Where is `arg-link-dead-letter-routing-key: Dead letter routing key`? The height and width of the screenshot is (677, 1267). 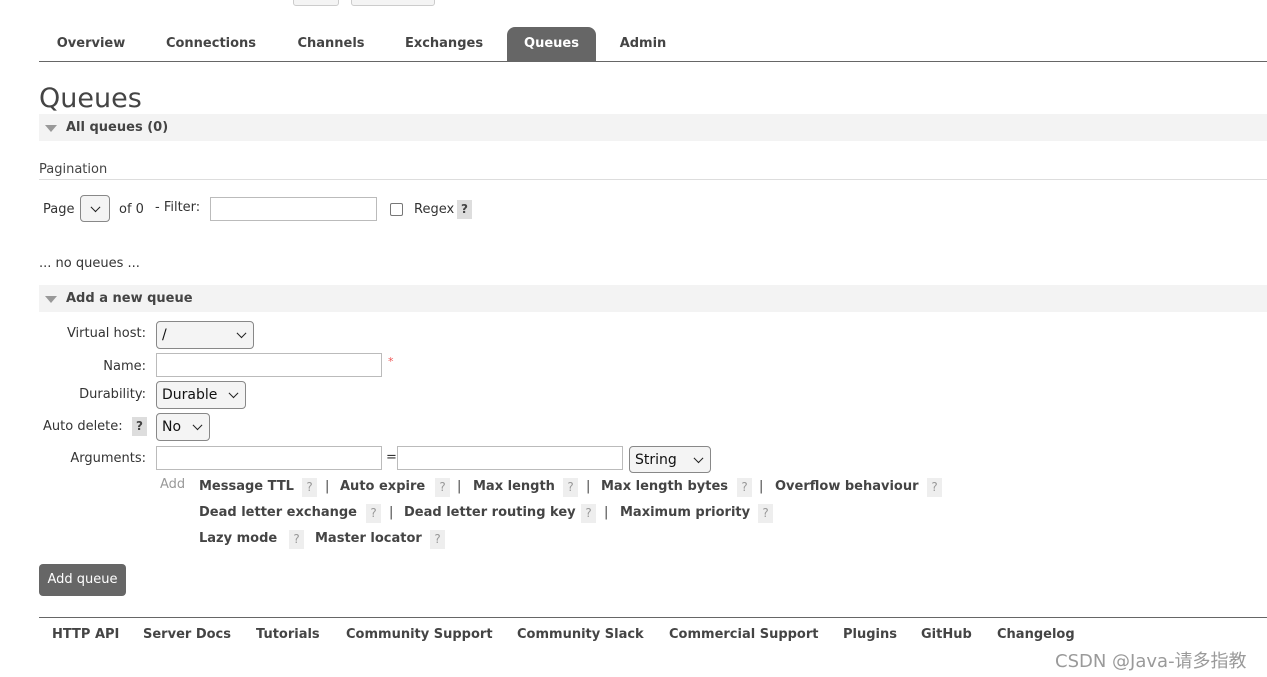 arg-link-dead-letter-routing-key: Dead letter routing key is located at coordinates (490, 512).